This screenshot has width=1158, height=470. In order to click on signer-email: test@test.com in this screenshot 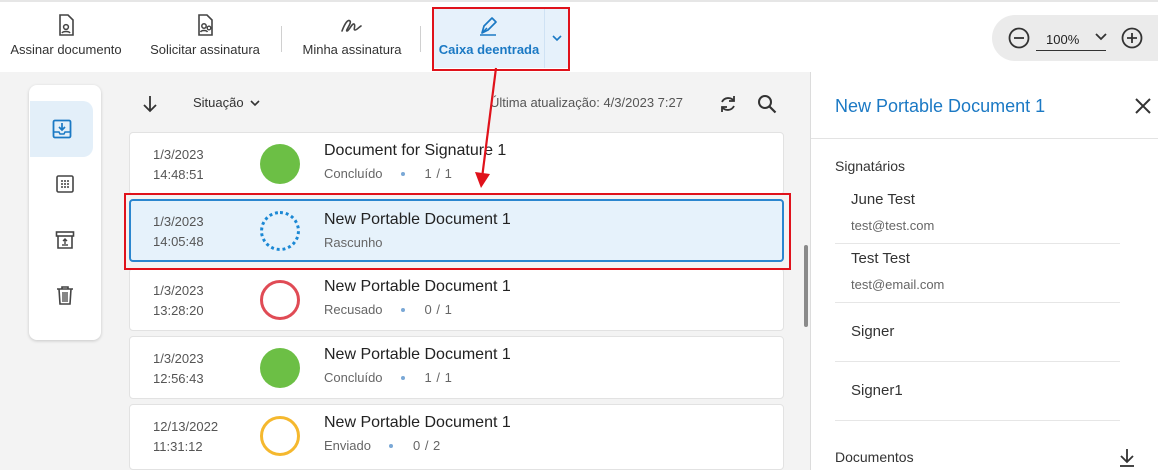, I will do `click(893, 225)`.